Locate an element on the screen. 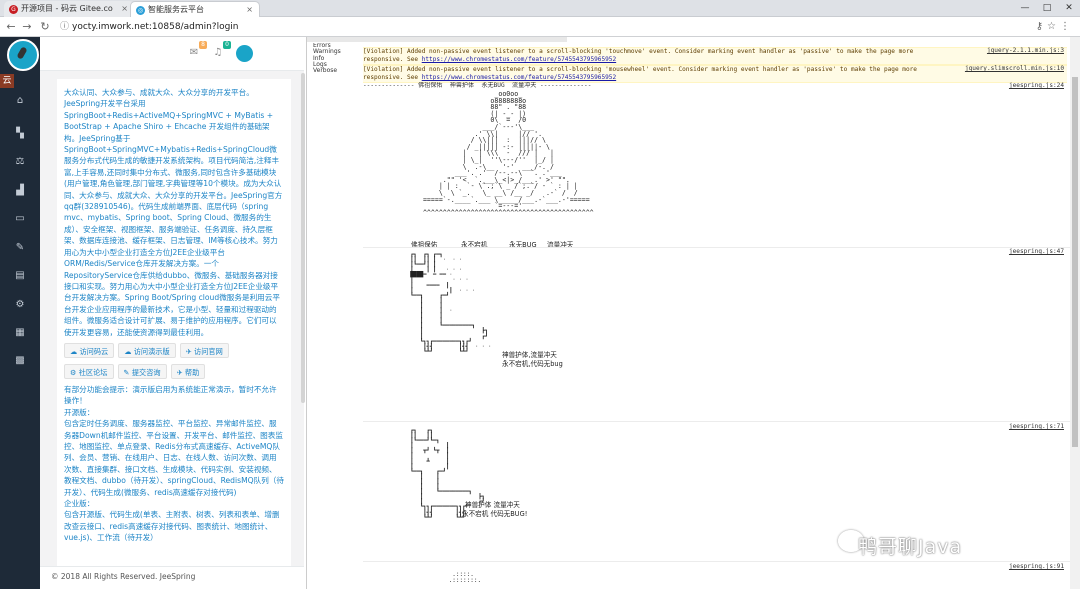  button-label: 访问官网 is located at coordinates (208, 351).